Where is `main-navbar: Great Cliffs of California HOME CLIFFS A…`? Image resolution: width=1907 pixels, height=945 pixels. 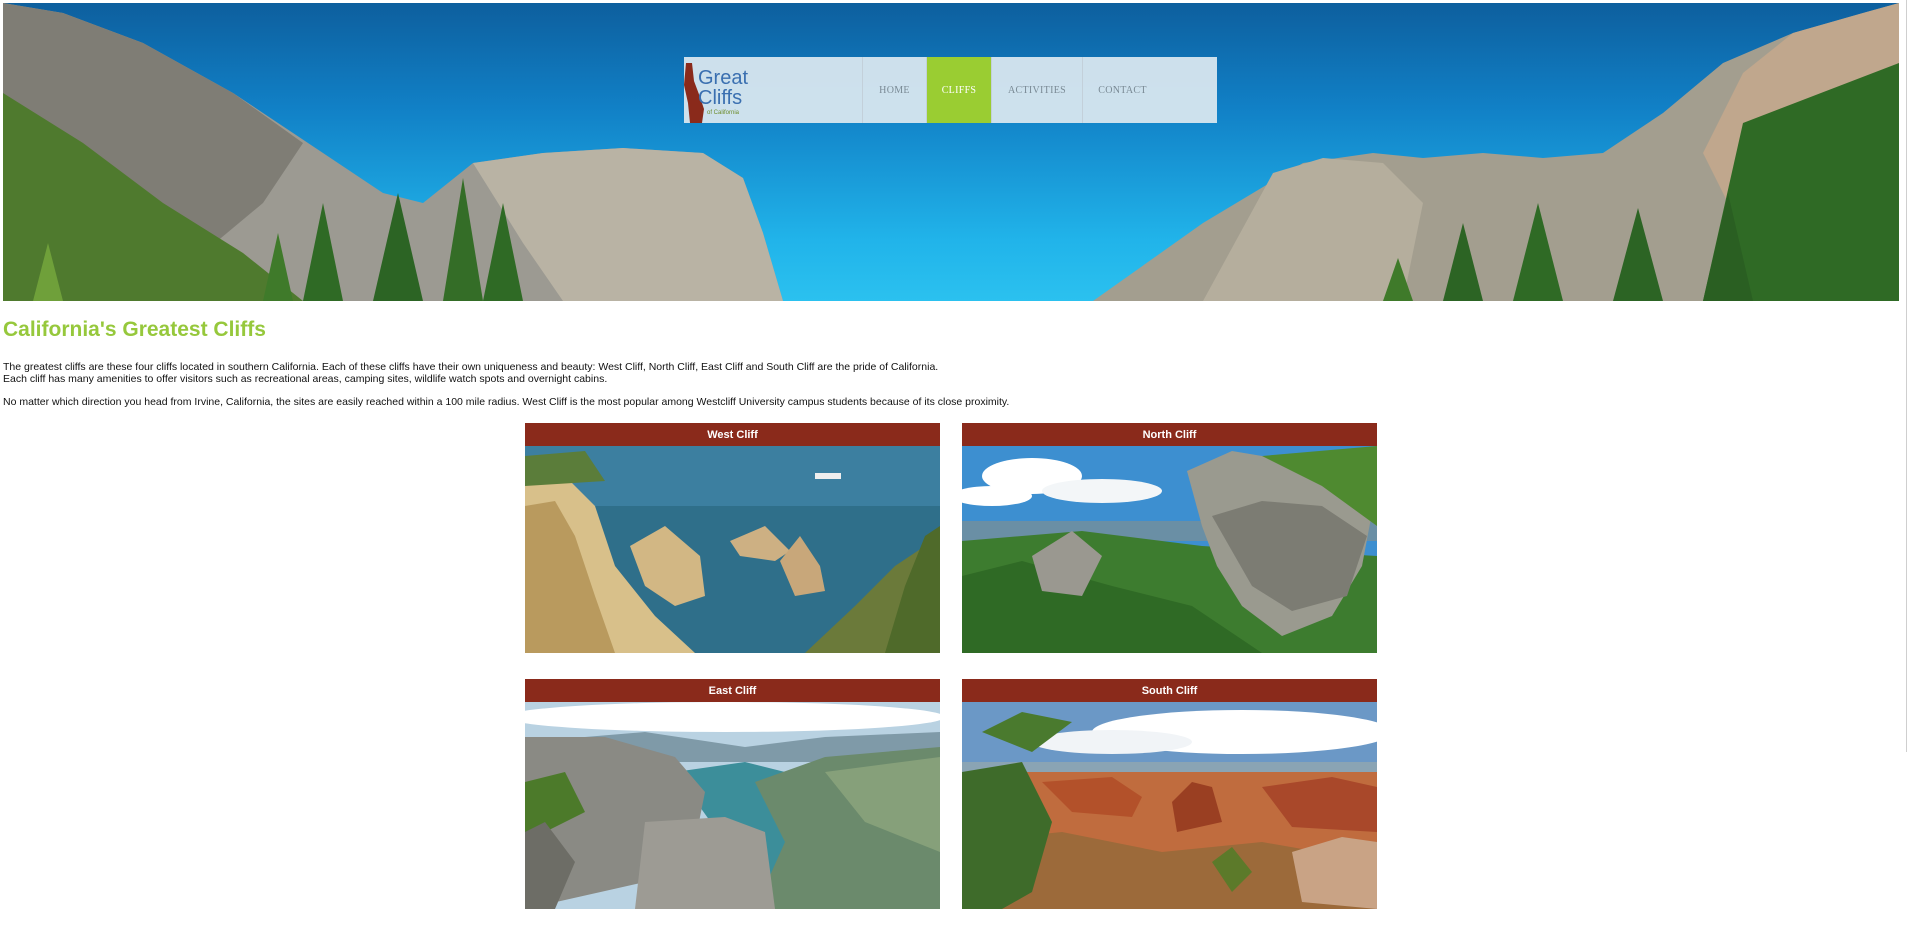
main-navbar: Great Cliffs of California HOME CLIFFS A… is located at coordinates (950, 90).